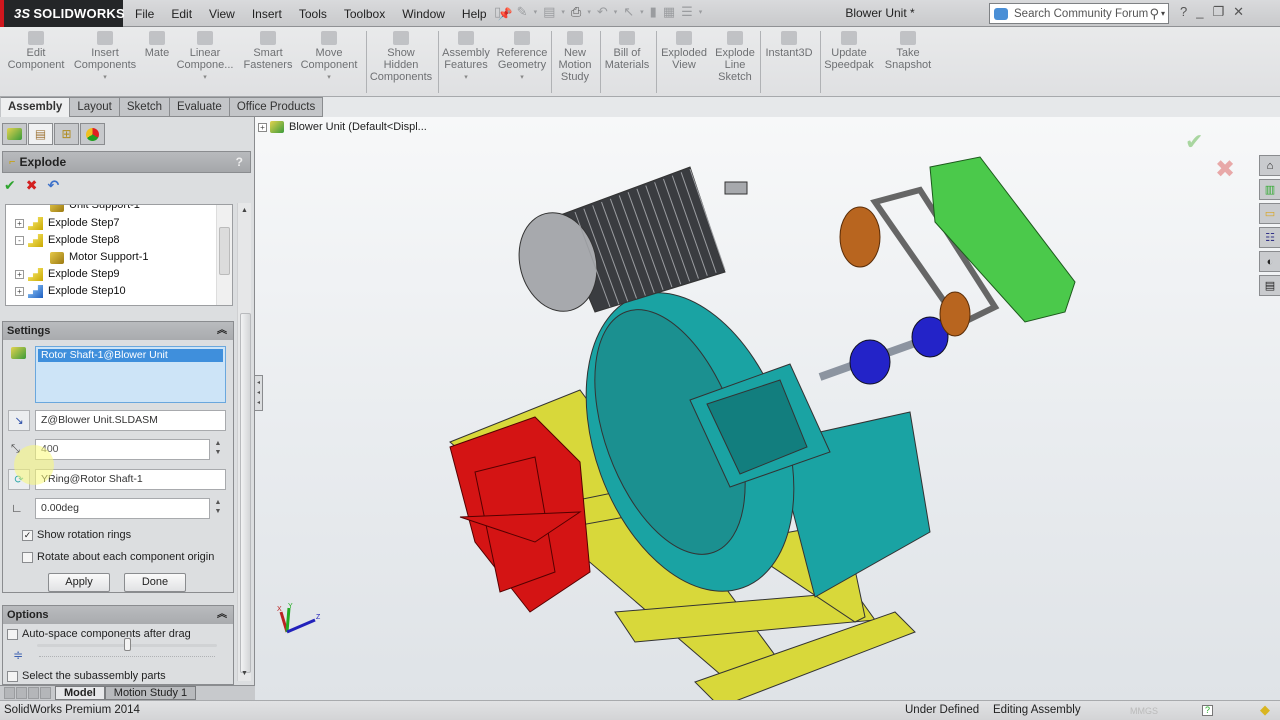 The height and width of the screenshot is (720, 1280). I want to click on explode-step-item: + Explode Step9, so click(67, 274).